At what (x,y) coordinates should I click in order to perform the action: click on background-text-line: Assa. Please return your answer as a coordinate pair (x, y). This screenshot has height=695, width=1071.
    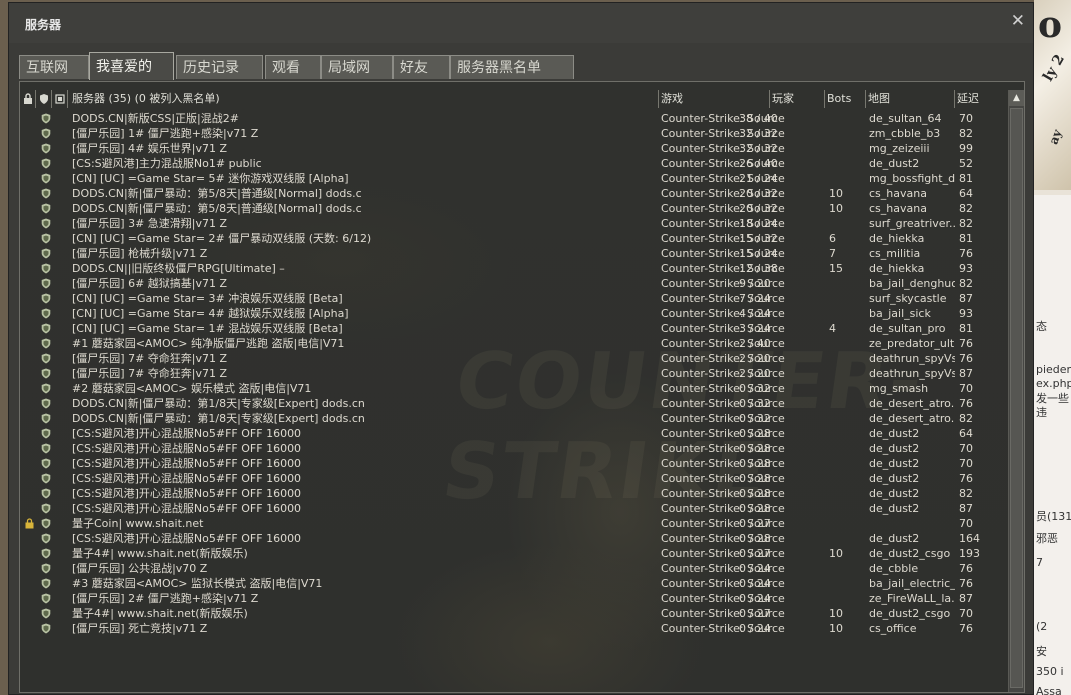
    Looking at the image, I should click on (1049, 690).